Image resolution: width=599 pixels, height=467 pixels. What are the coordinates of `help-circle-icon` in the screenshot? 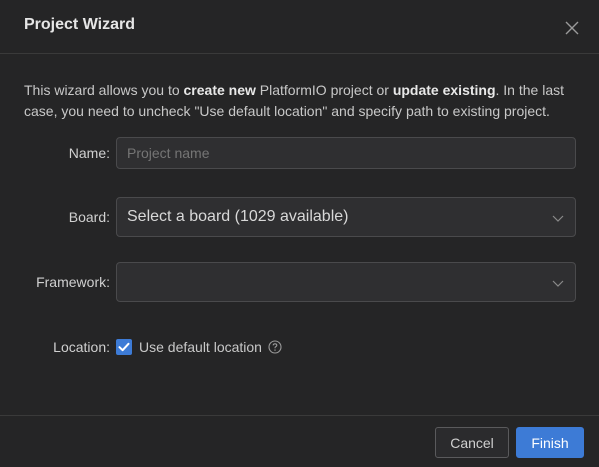 It's located at (275, 347).